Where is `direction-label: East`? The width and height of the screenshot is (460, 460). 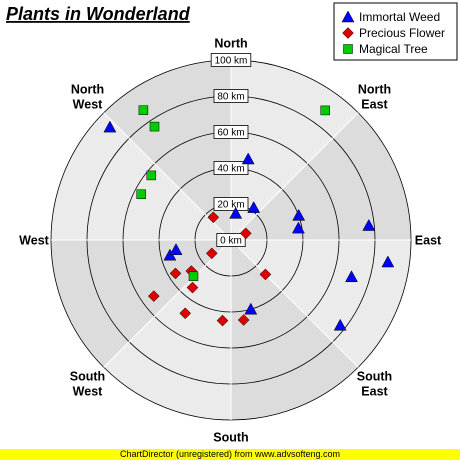
direction-label: East is located at coordinates (428, 241).